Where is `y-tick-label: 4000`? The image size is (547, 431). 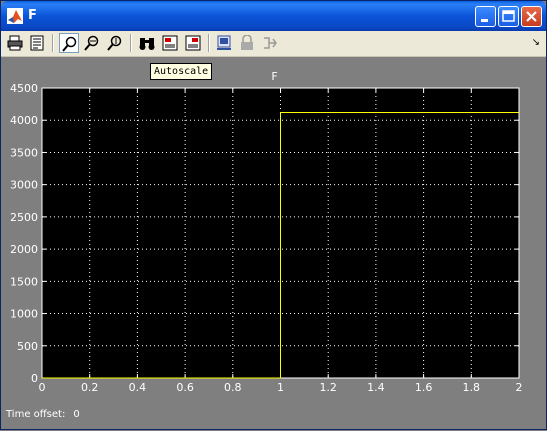 y-tick-label: 4000 is located at coordinates (24, 120).